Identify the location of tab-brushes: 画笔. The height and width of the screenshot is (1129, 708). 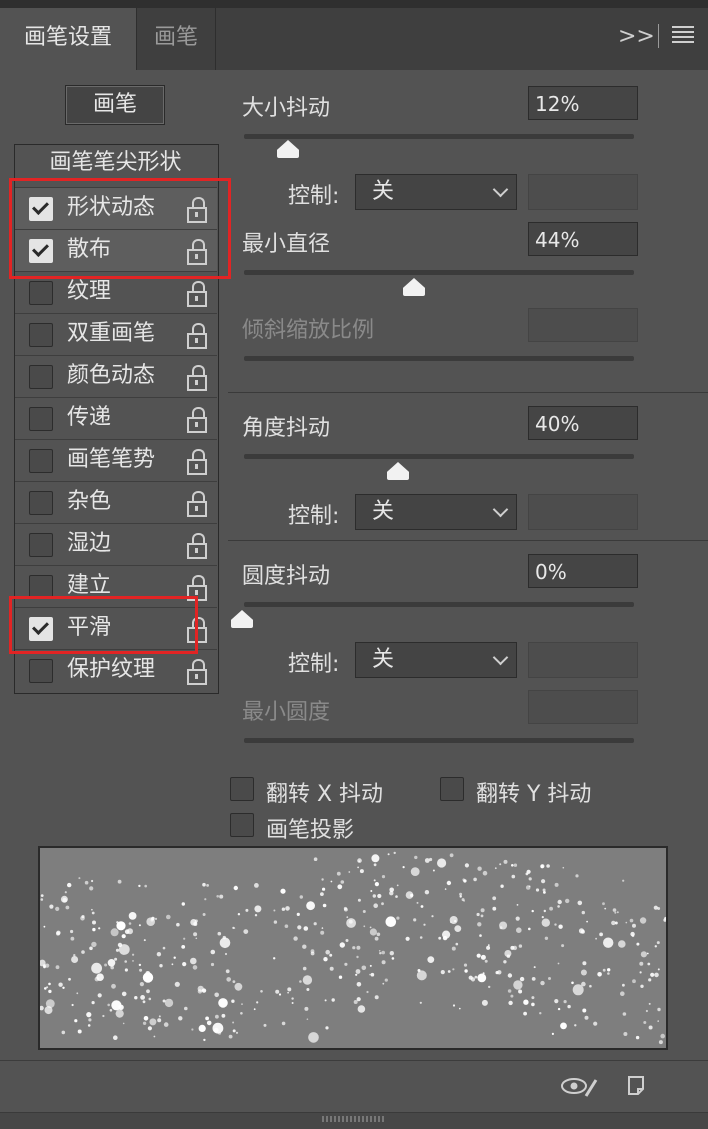
(176, 39).